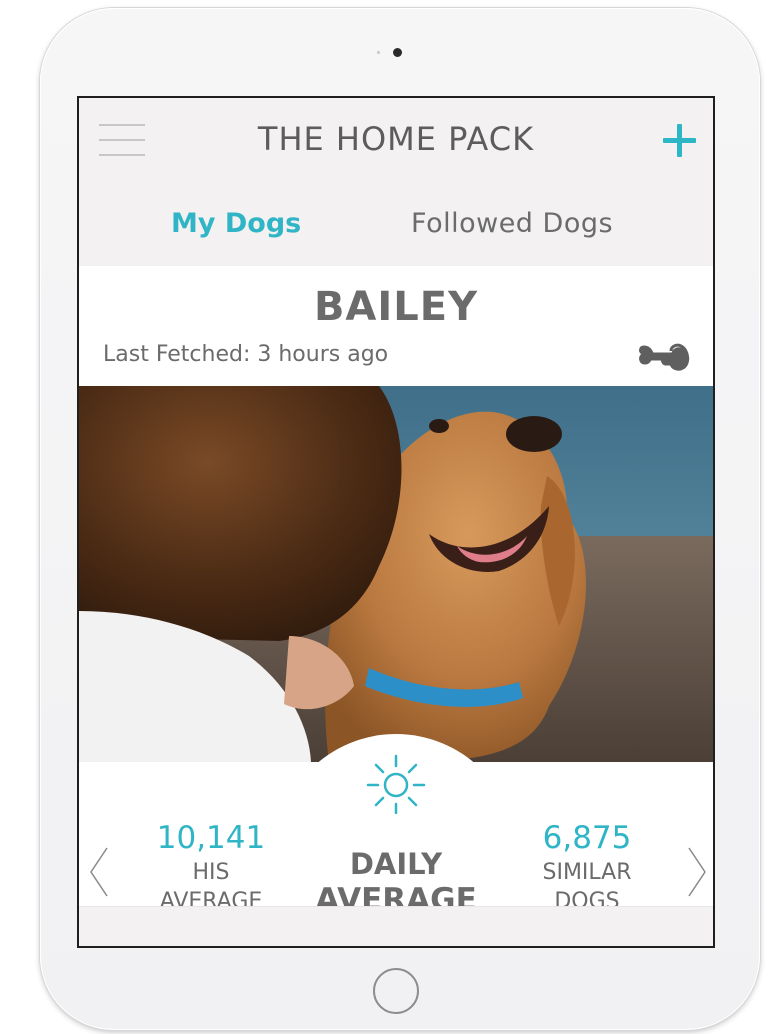 This screenshot has width=768, height=1034. What do you see at coordinates (396, 307) in the screenshot?
I see `dog-name: BAILEY` at bounding box center [396, 307].